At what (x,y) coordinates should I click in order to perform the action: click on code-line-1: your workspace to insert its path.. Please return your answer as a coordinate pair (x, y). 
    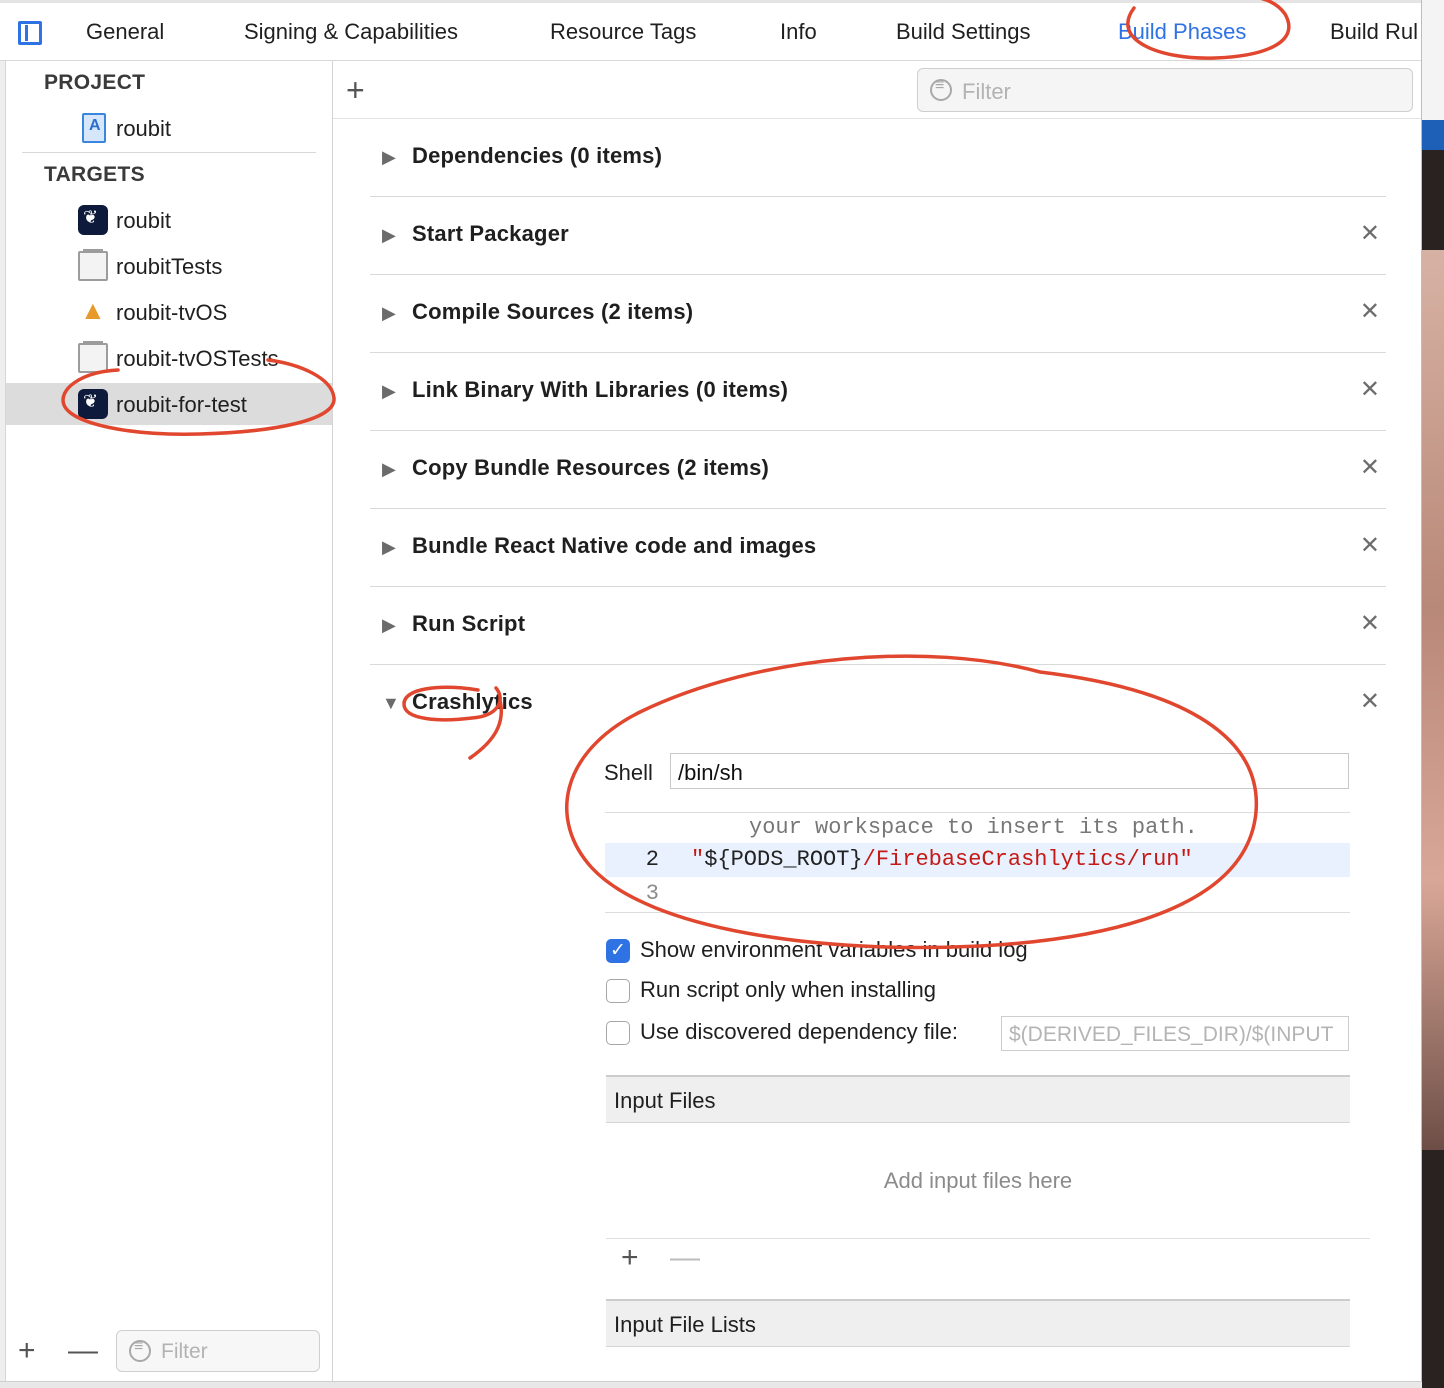
    Looking at the image, I should click on (977, 828).